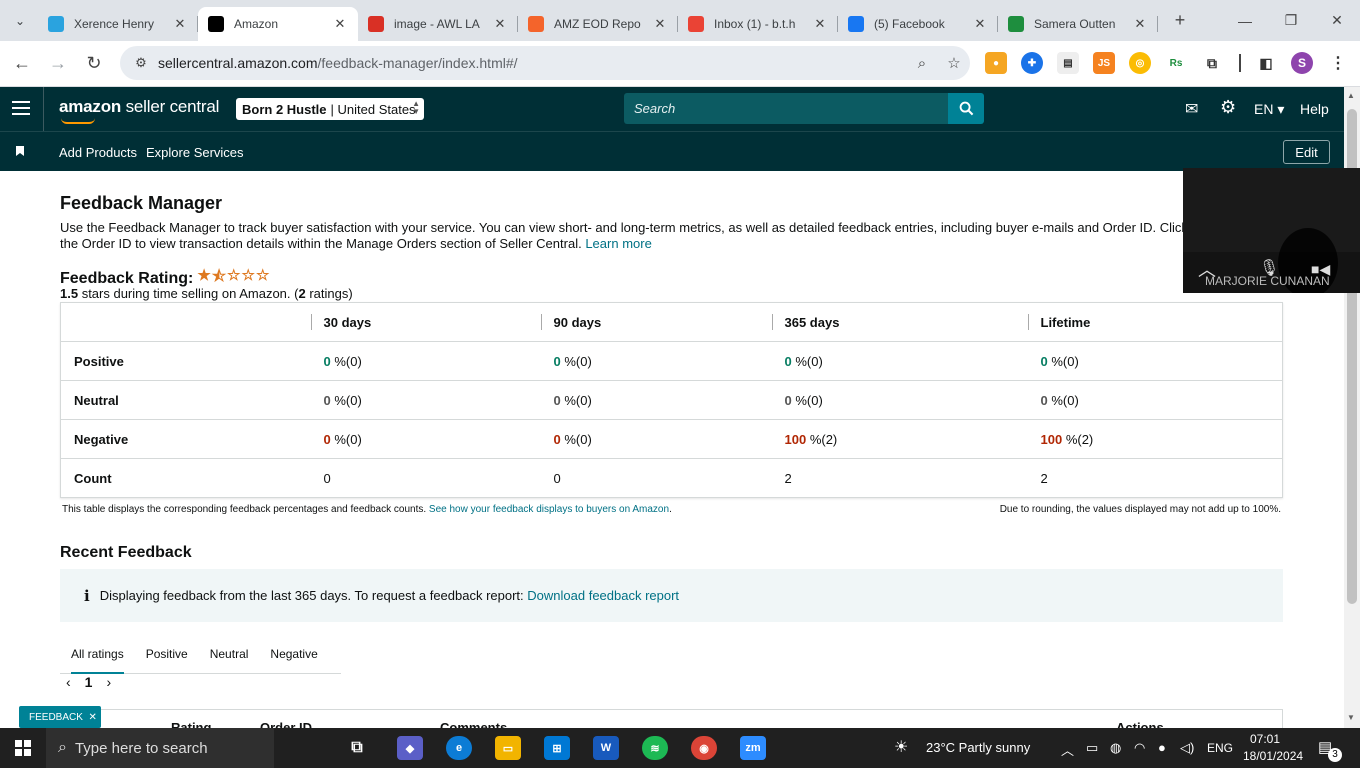 This screenshot has height=768, width=1360. Describe the element at coordinates (1187, 748) in the screenshot. I see `volume-icon: ◁)` at that location.